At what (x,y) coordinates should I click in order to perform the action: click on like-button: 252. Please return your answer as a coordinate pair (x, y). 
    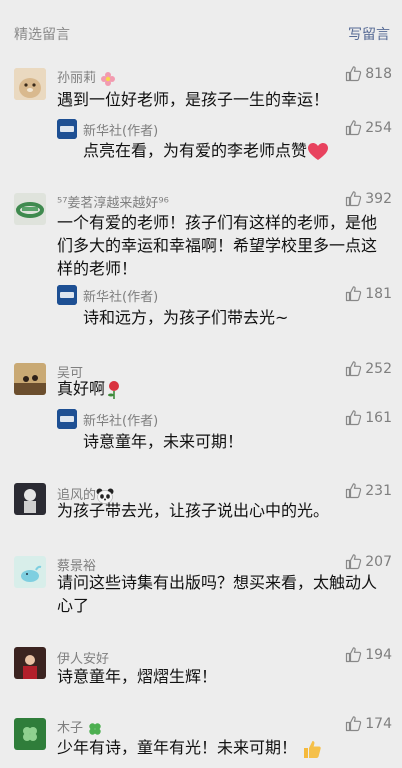
    Looking at the image, I should click on (368, 368).